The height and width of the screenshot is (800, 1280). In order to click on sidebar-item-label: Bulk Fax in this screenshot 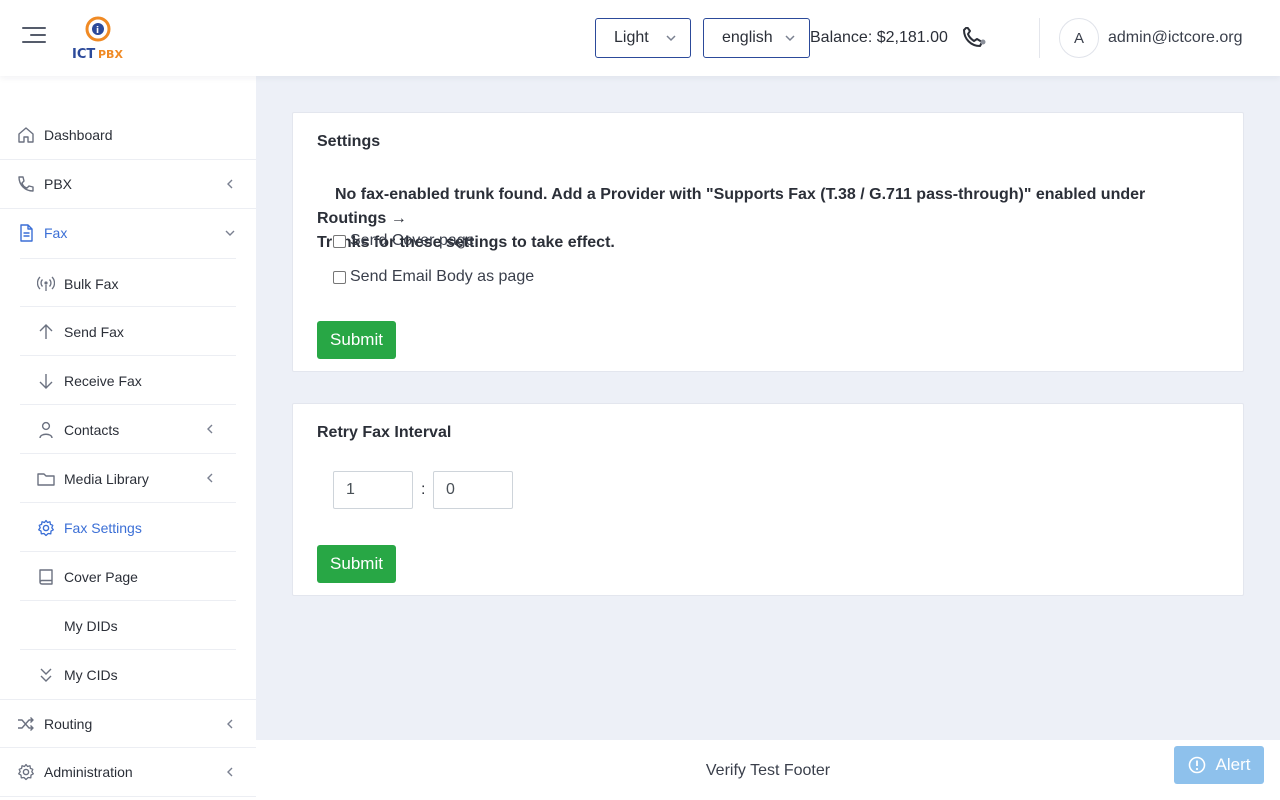, I will do `click(91, 284)`.